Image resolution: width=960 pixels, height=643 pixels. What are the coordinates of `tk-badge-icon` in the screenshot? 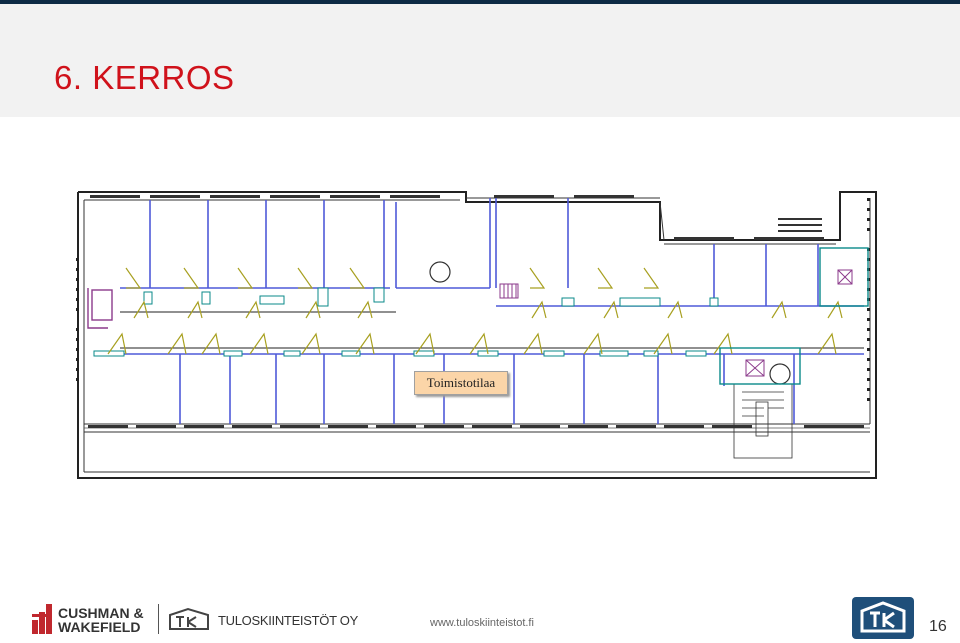 It's located at (883, 618).